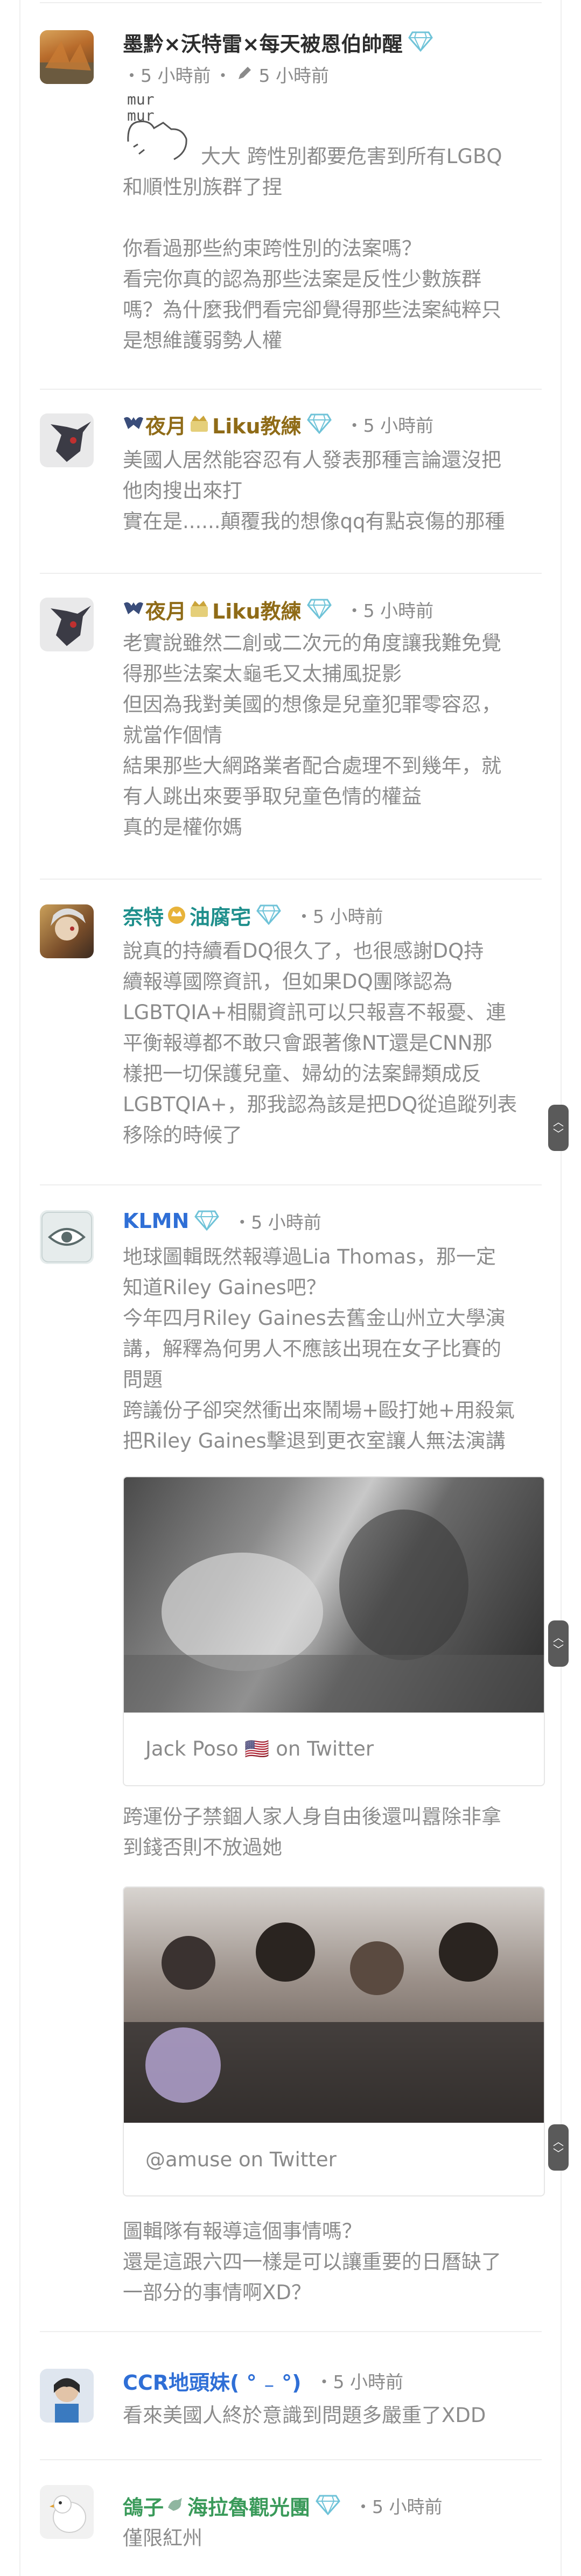 The height and width of the screenshot is (2576, 581). I want to click on body-line: 美國人居然能容忍有人發表那種言論還沒把, so click(312, 460).